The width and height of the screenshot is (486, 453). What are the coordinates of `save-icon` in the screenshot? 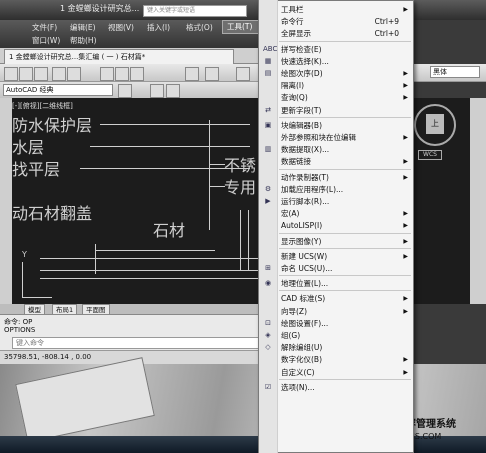 It's located at (41, 74).